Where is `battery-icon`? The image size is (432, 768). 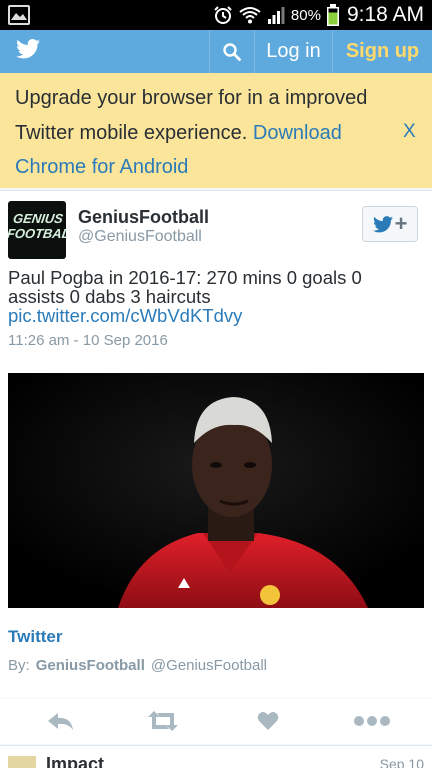
battery-icon is located at coordinates (332, 15).